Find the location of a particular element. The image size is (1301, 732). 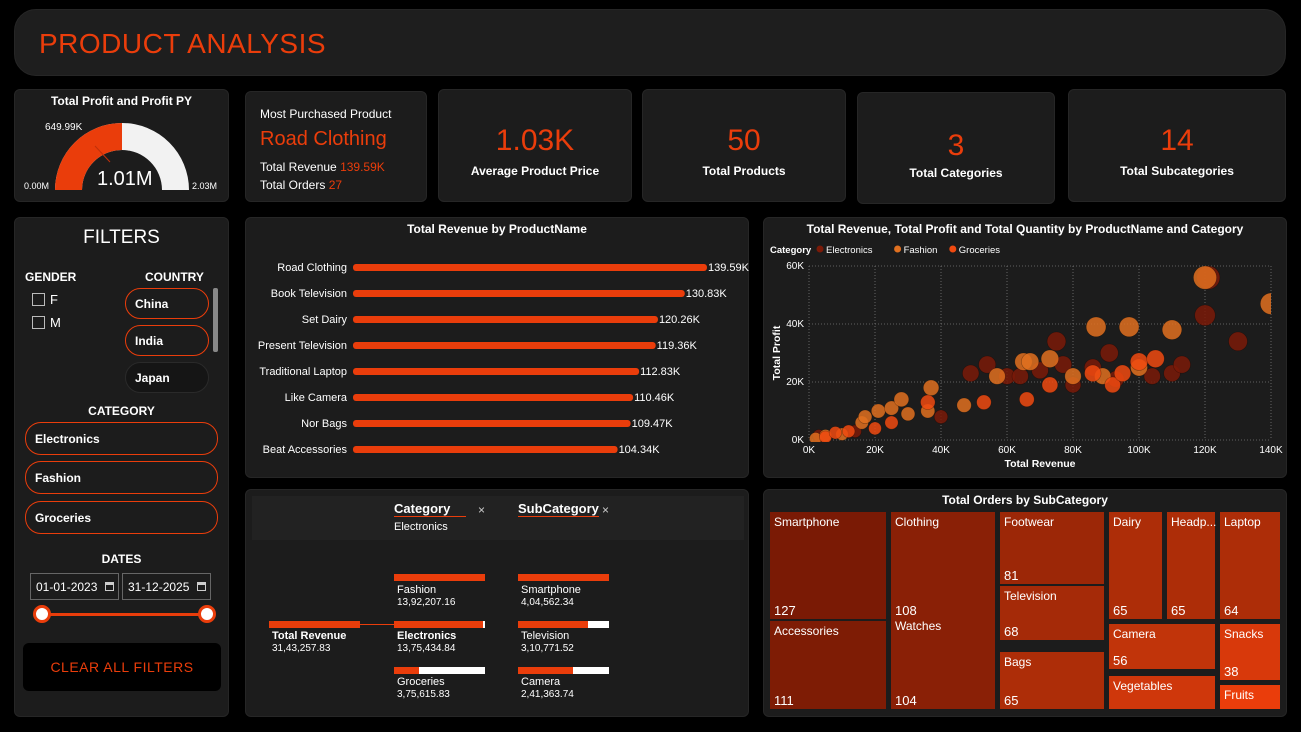

category-option-electronics: Electronics is located at coordinates (121, 438).